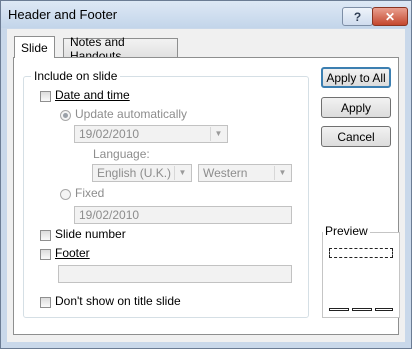 Image resolution: width=412 pixels, height=349 pixels. Describe the element at coordinates (121, 154) in the screenshot. I see `language-label: Language:` at that location.